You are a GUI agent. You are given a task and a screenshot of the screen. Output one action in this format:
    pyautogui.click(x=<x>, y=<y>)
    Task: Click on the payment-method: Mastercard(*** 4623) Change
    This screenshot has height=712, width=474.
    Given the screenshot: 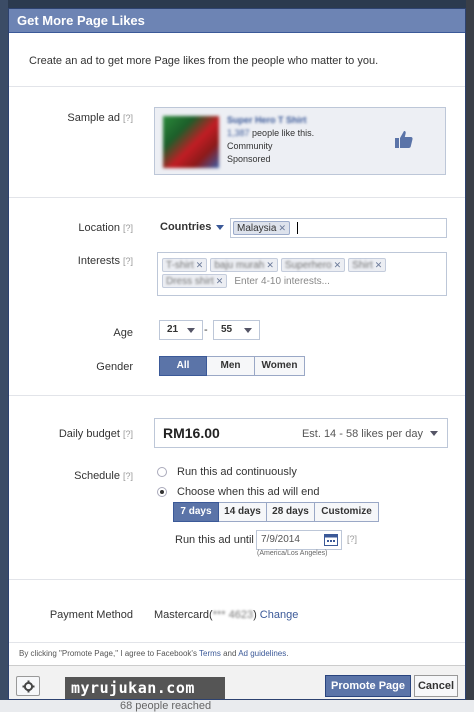 What is the action you would take?
    pyautogui.click(x=226, y=615)
    